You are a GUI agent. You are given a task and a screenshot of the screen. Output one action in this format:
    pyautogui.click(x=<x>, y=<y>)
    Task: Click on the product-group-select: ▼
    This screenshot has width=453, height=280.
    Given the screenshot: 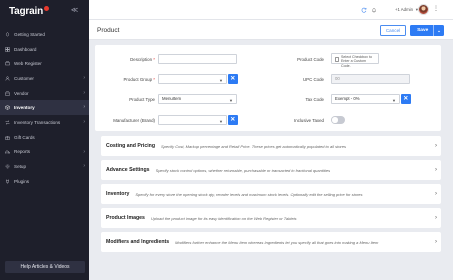 What is the action you would take?
    pyautogui.click(x=192, y=79)
    